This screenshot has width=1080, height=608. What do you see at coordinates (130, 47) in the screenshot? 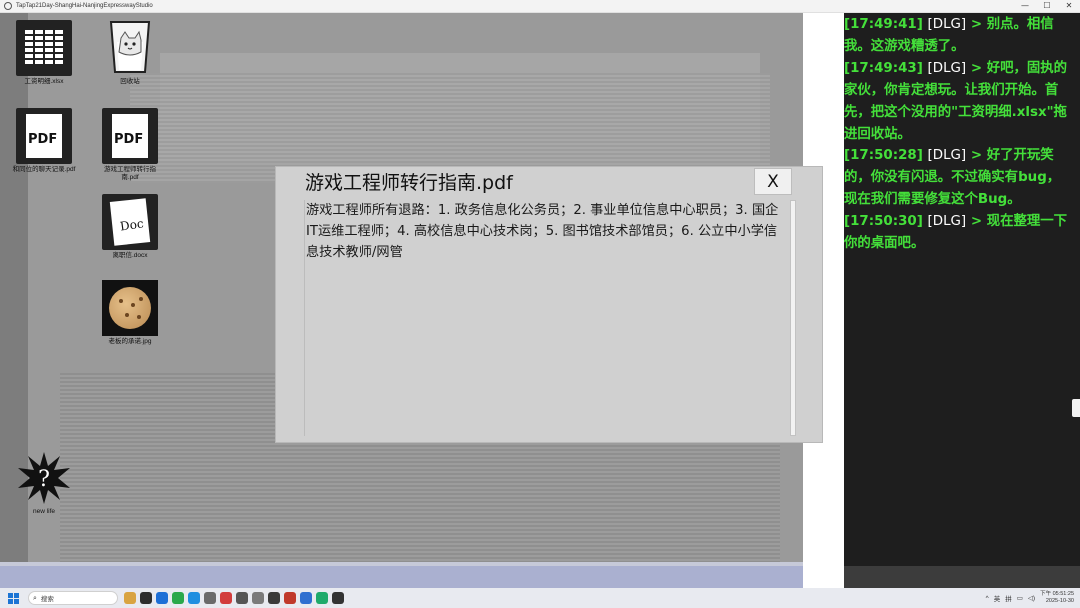
I see `recycle-bin-icon` at bounding box center [130, 47].